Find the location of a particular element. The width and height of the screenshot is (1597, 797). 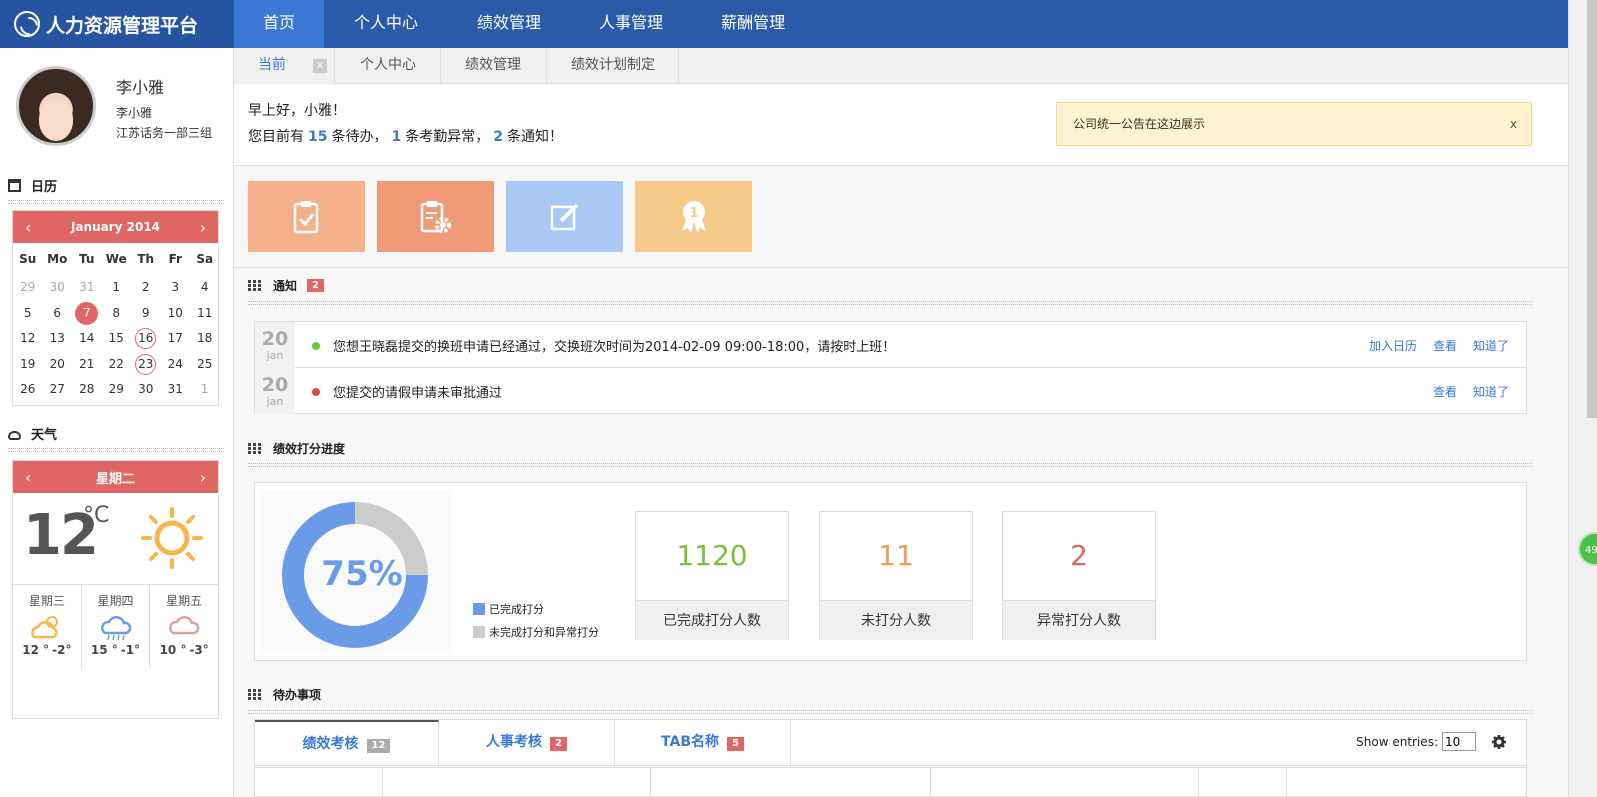

calendar-day-number: 10 is located at coordinates (175, 312).